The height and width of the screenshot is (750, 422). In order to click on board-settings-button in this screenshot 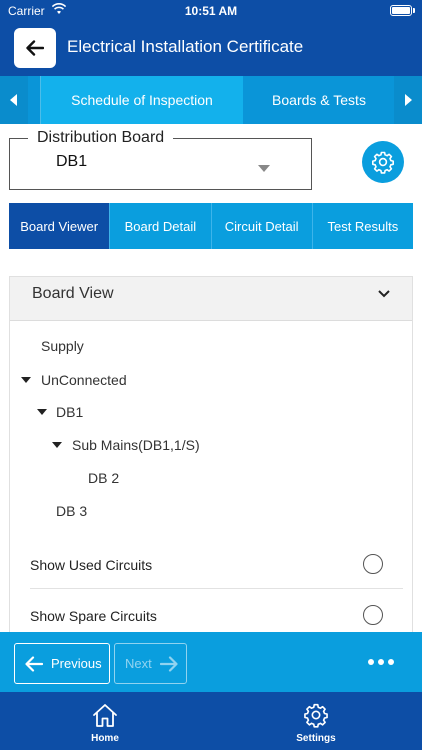, I will do `click(383, 162)`.